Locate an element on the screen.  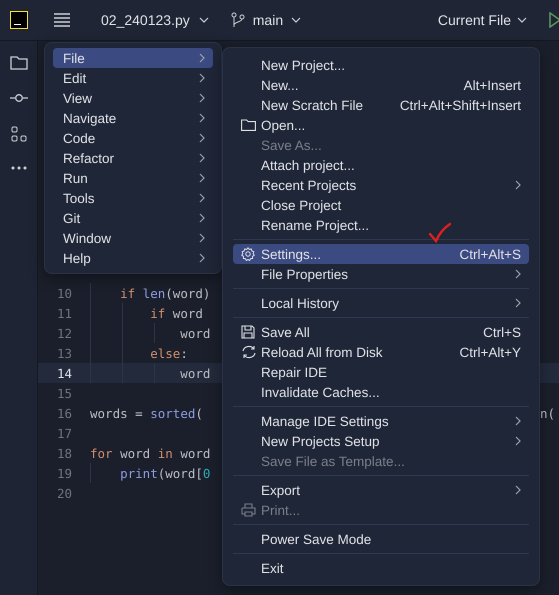
menu-item: Window is located at coordinates (133, 238).